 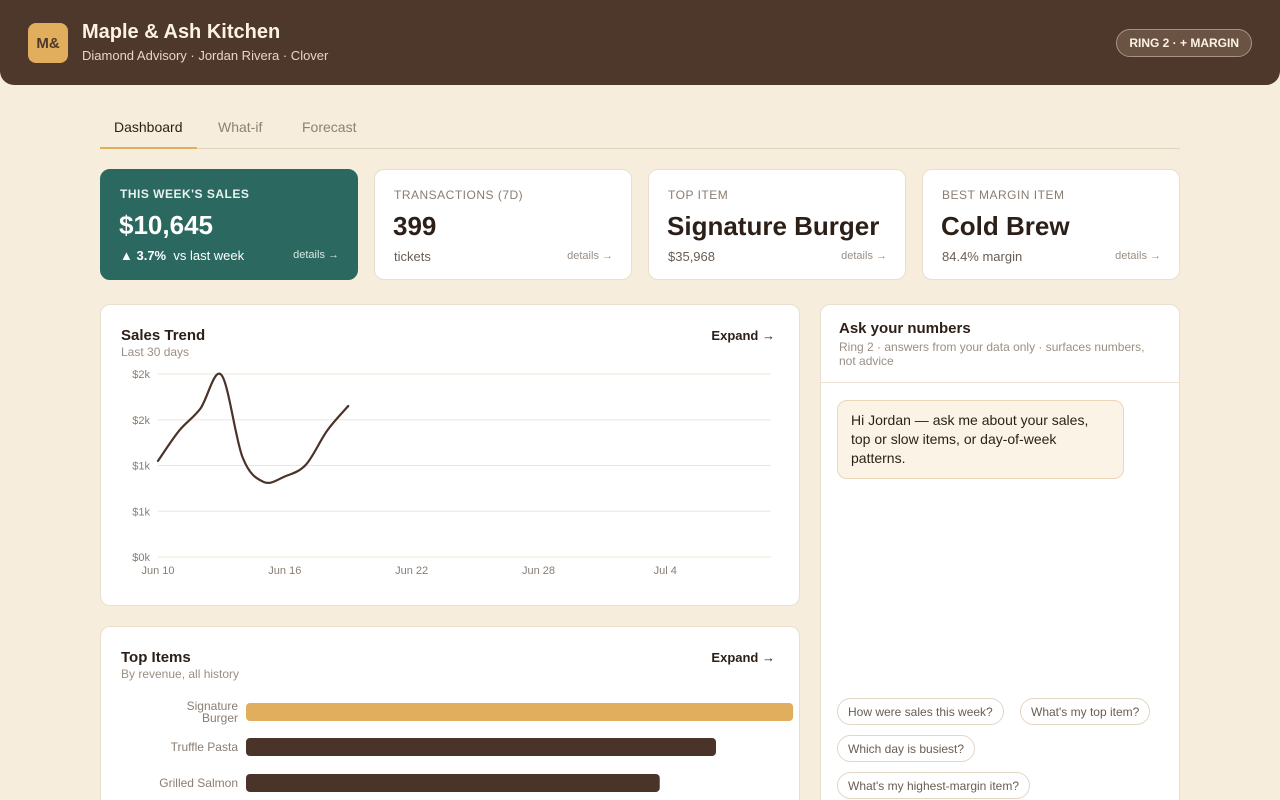 What do you see at coordinates (905, 328) in the screenshot?
I see `chat-title: Ask your numbers` at bounding box center [905, 328].